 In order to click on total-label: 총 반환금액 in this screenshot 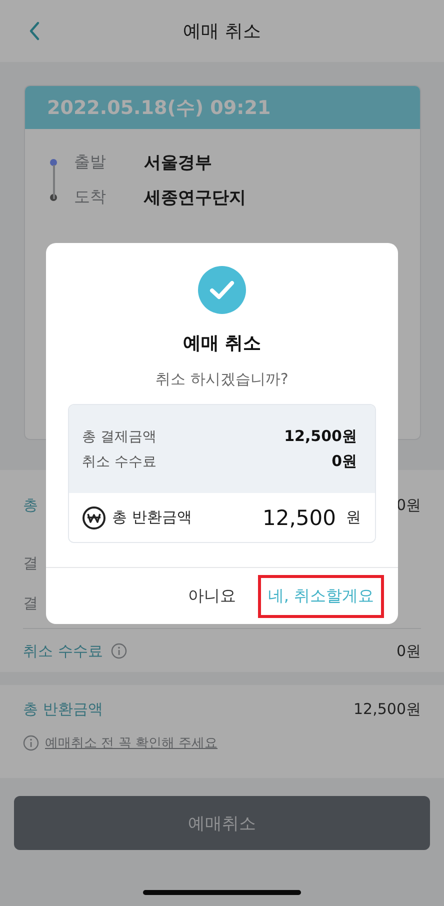, I will do `click(152, 517)`.